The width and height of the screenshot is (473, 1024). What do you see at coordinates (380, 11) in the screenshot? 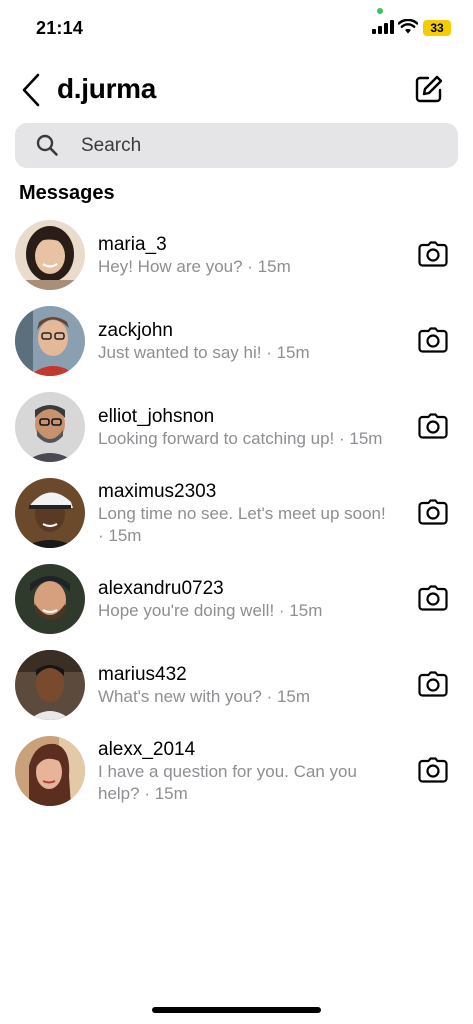
I see `mic-indicator-dot` at bounding box center [380, 11].